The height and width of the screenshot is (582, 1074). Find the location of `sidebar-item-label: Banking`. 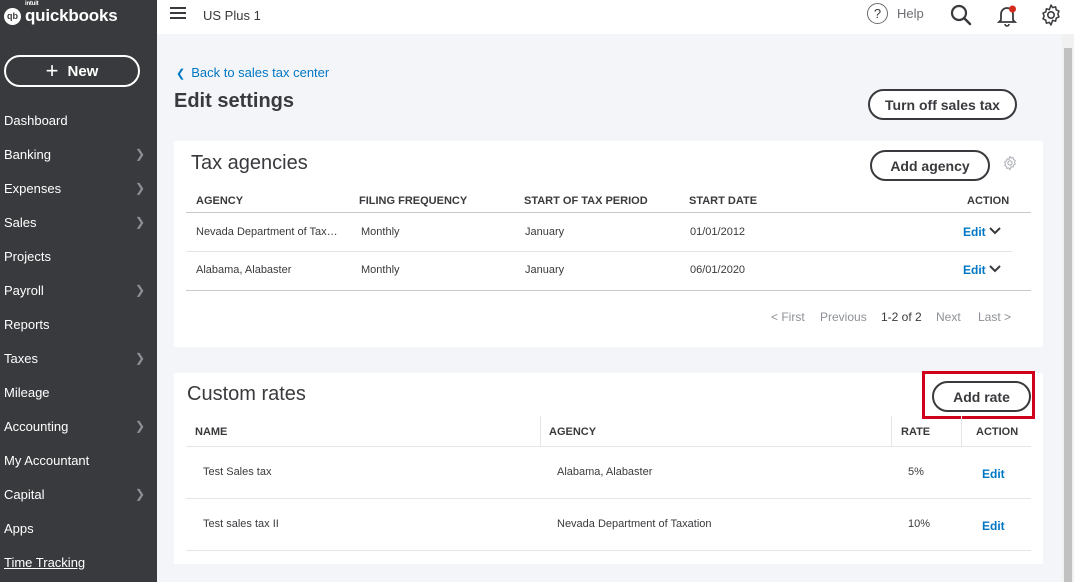

sidebar-item-label: Banking is located at coordinates (27, 154).